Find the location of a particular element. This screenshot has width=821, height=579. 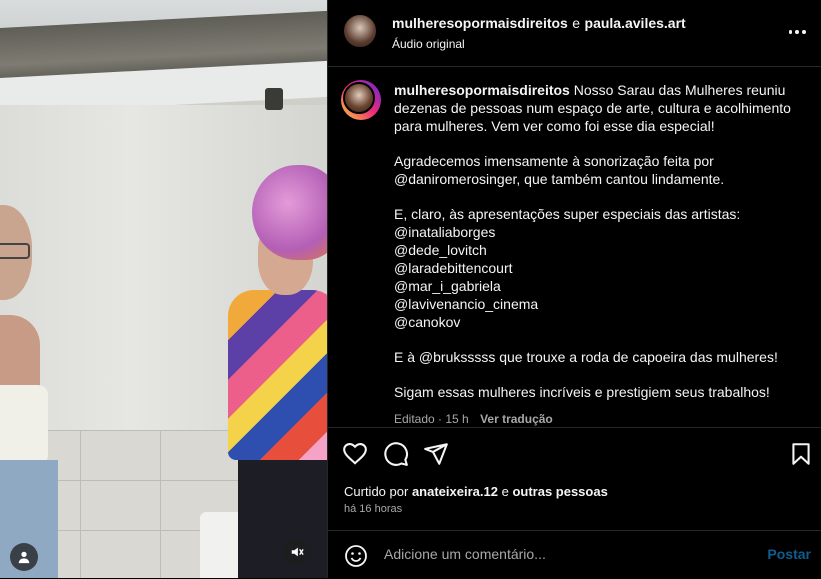

mention-link: @canokov is located at coordinates (599, 322).